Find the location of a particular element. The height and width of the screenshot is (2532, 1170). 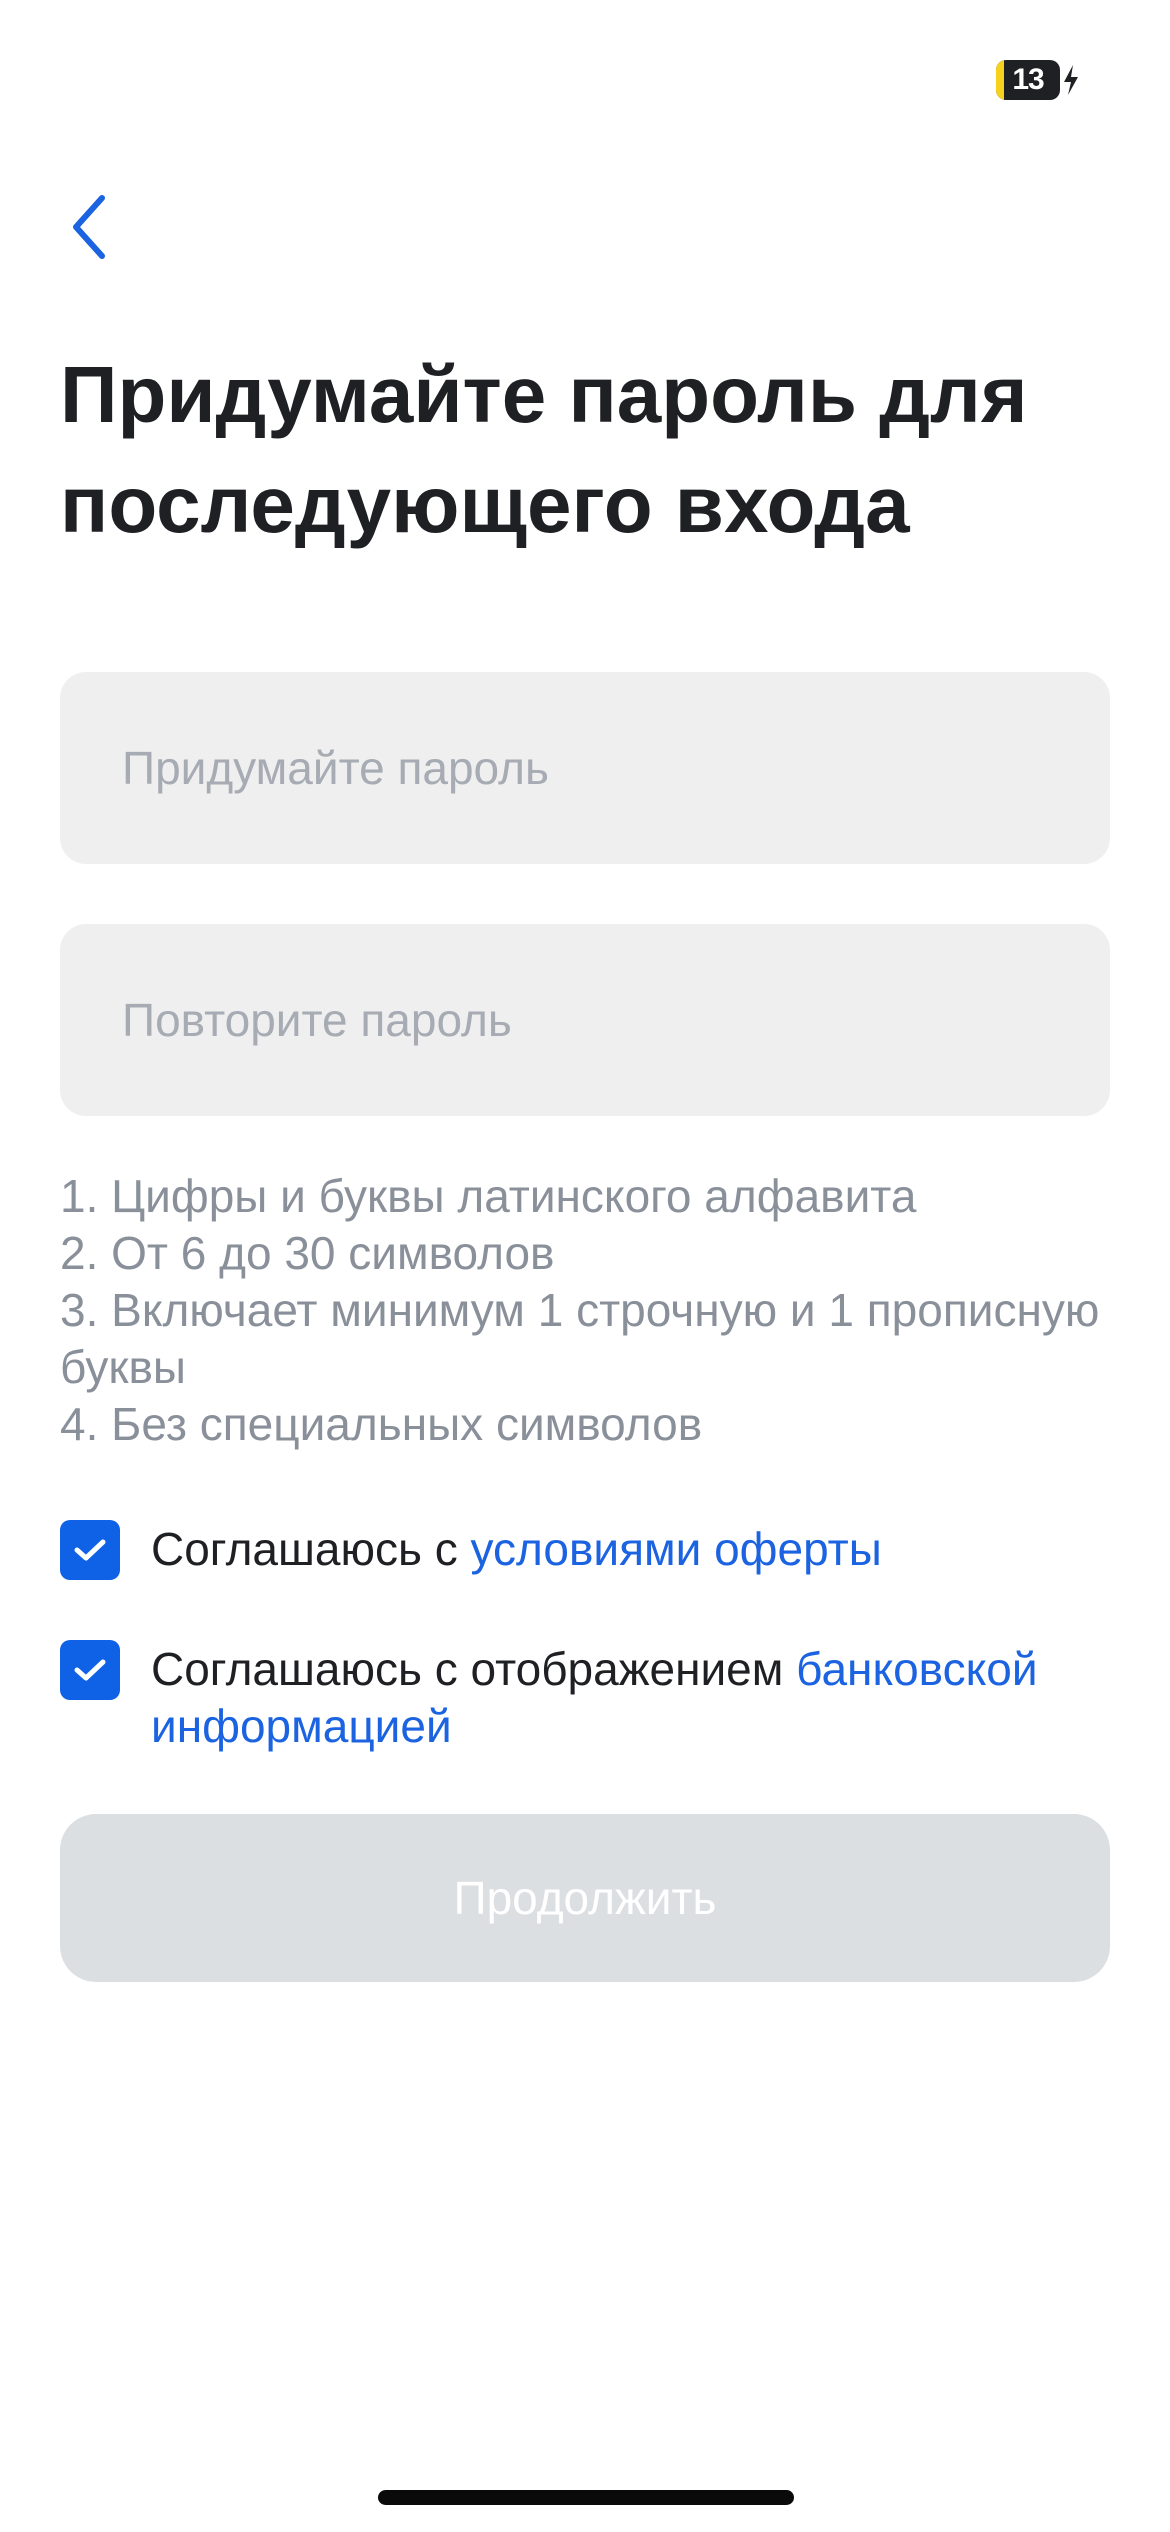

battery-fill is located at coordinates (1000, 80).